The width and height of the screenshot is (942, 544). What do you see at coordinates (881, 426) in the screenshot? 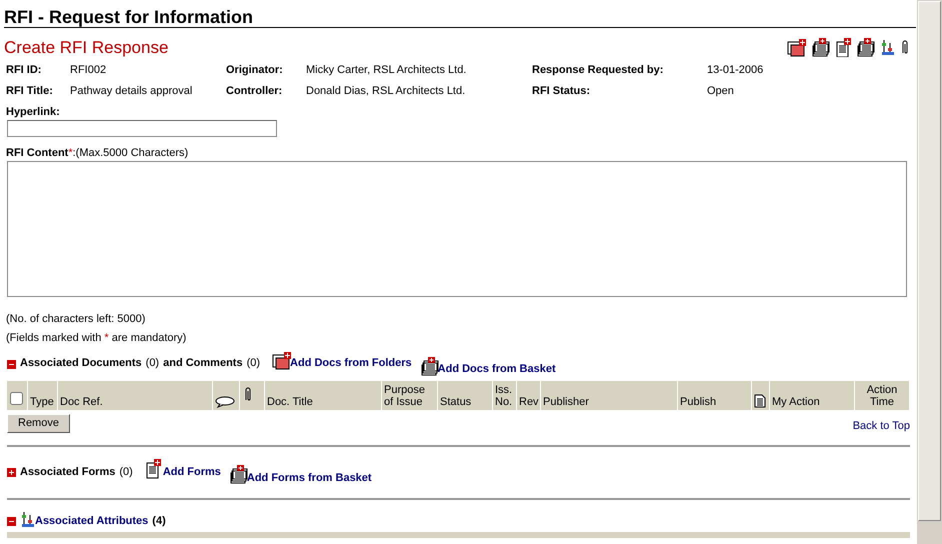
I see `back-to-top-link: Back to Top` at bounding box center [881, 426].